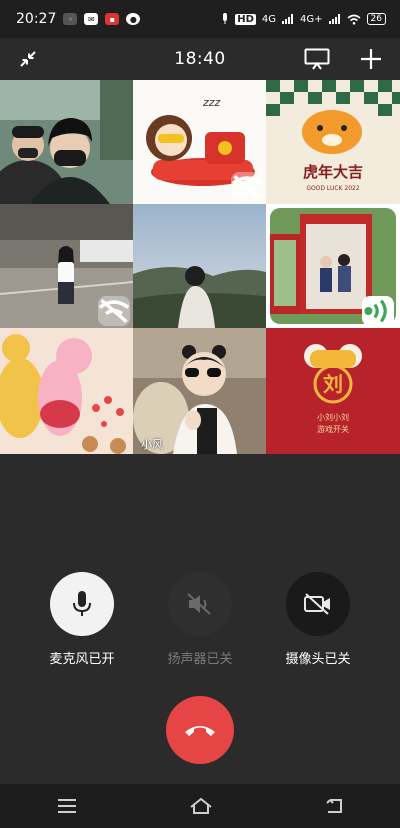 The height and width of the screenshot is (828, 400). I want to click on camera-control: 摄像头已关, so click(318, 619).